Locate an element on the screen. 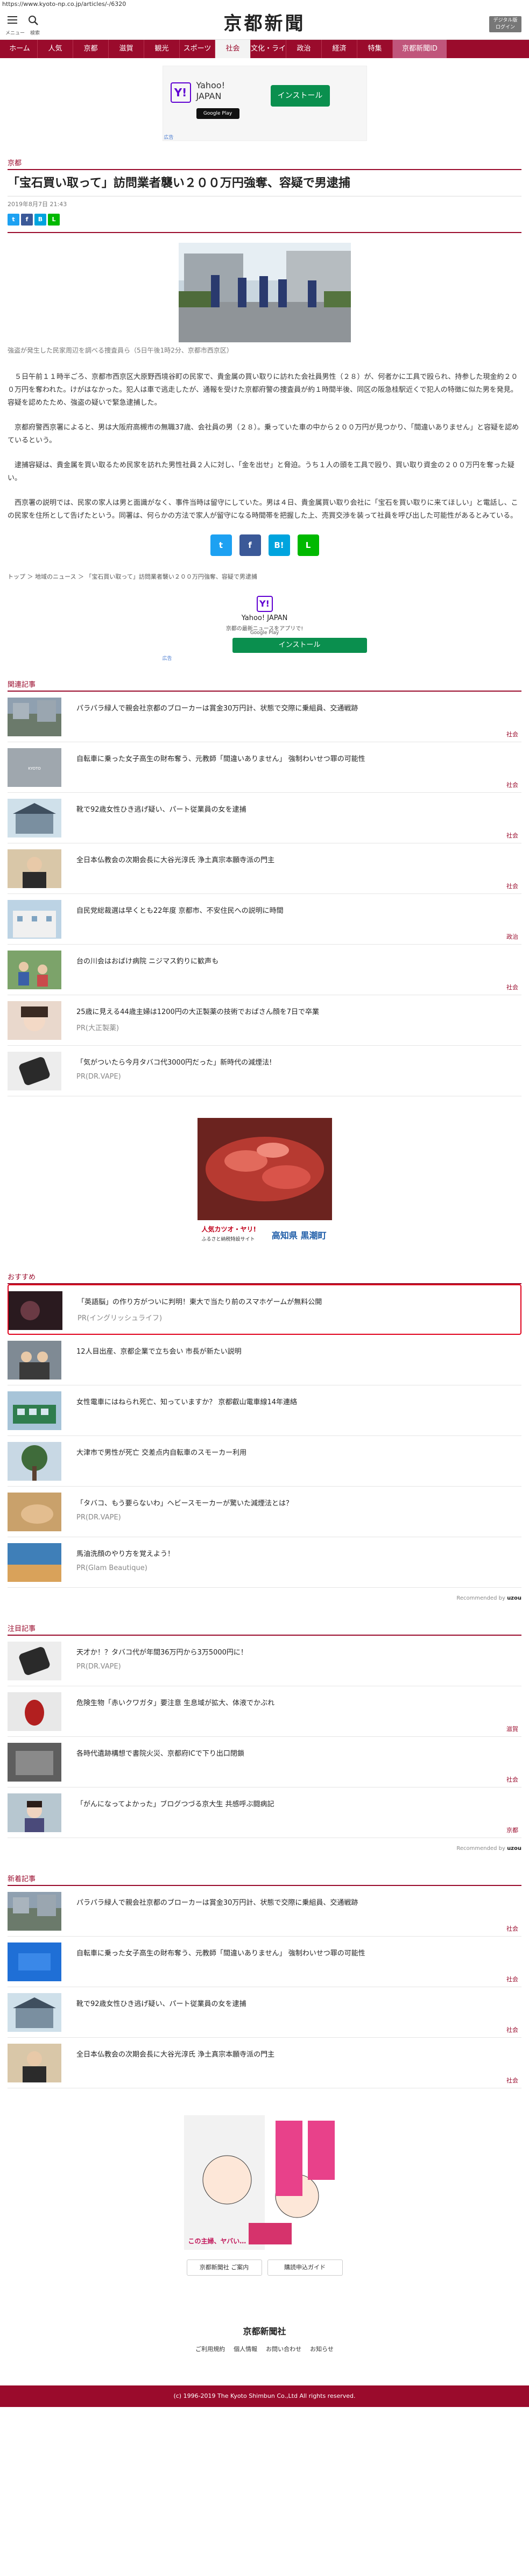 This screenshot has width=529, height=2576. ad-line2: ふるさと納税特設サイト is located at coordinates (228, 1239).